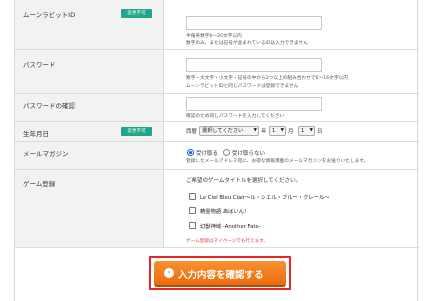  I want to click on mail-yes-radio, so click(190, 152).